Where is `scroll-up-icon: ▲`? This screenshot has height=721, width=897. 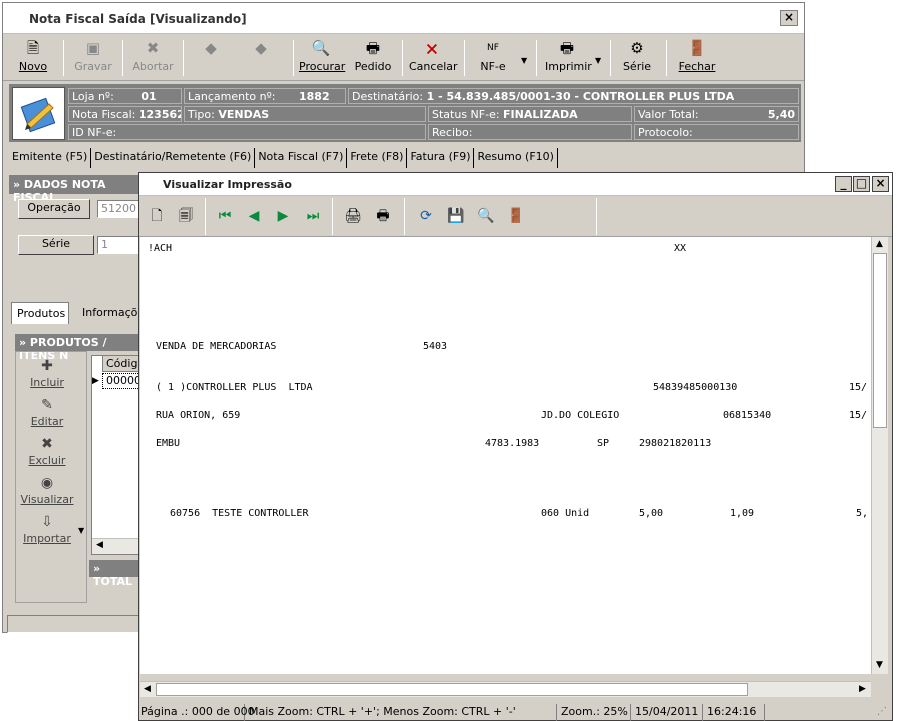 scroll-up-icon: ▲ is located at coordinates (879, 244).